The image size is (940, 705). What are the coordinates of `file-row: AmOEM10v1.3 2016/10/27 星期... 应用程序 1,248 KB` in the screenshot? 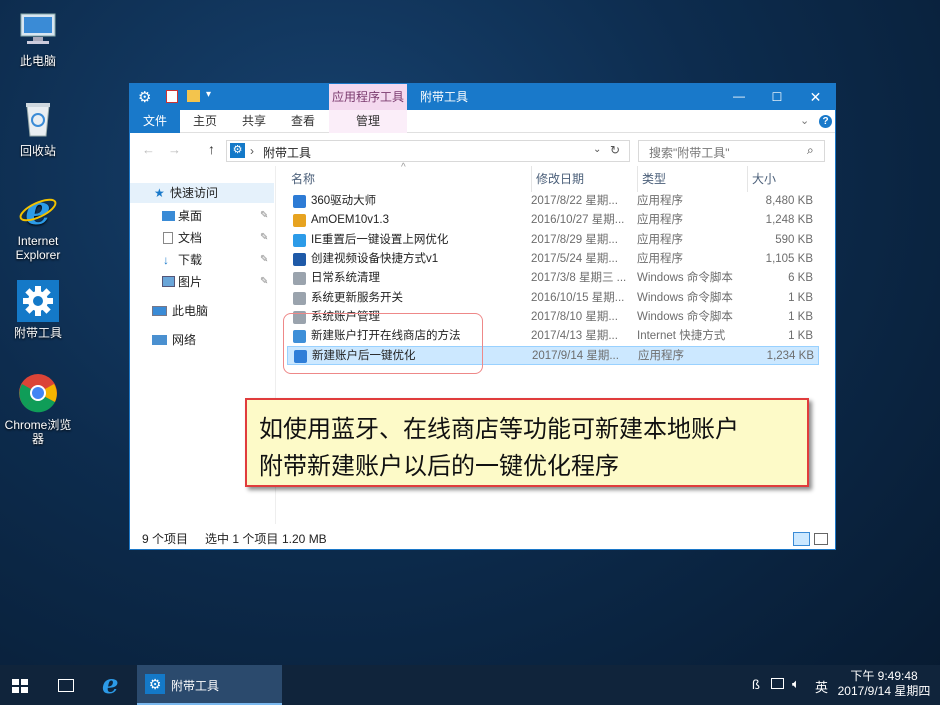 It's located at (553, 220).